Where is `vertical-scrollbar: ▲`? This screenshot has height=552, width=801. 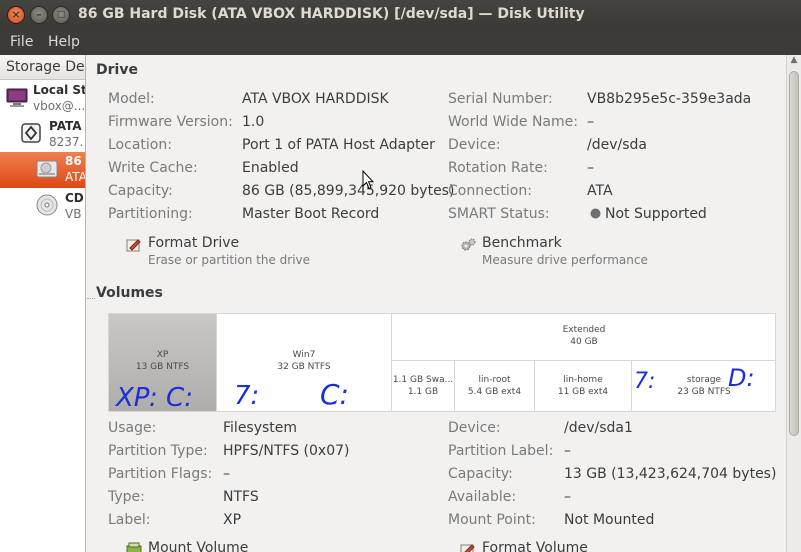 vertical-scrollbar: ▲ is located at coordinates (793, 303).